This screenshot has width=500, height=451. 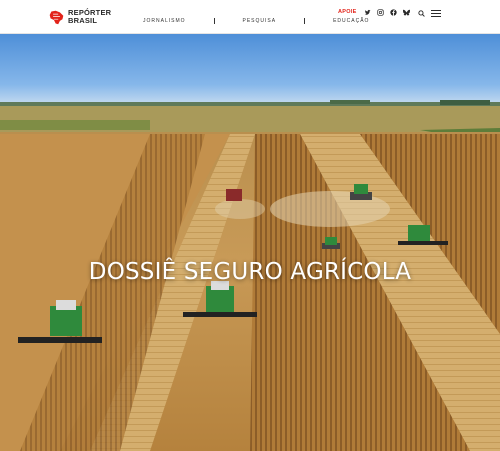 I want to click on logo-wordmark: REPÓRTER BRASIL, so click(x=89, y=16).